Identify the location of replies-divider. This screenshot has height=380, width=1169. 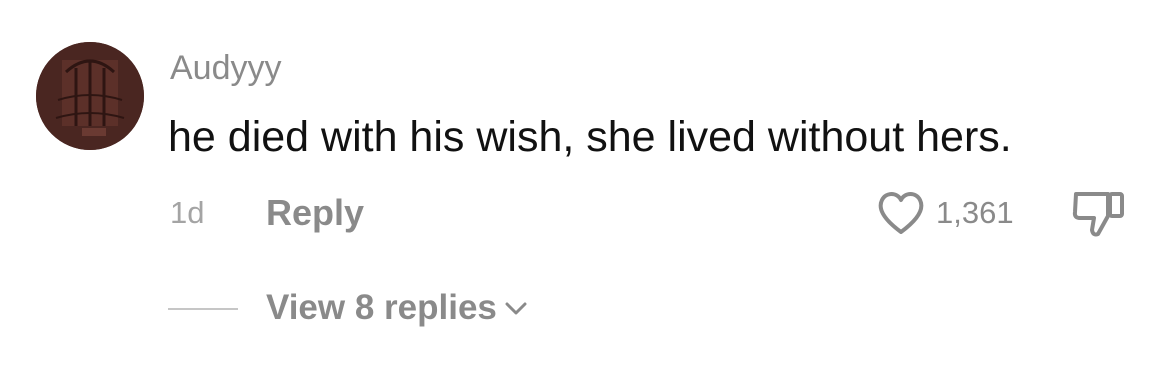
(203, 309).